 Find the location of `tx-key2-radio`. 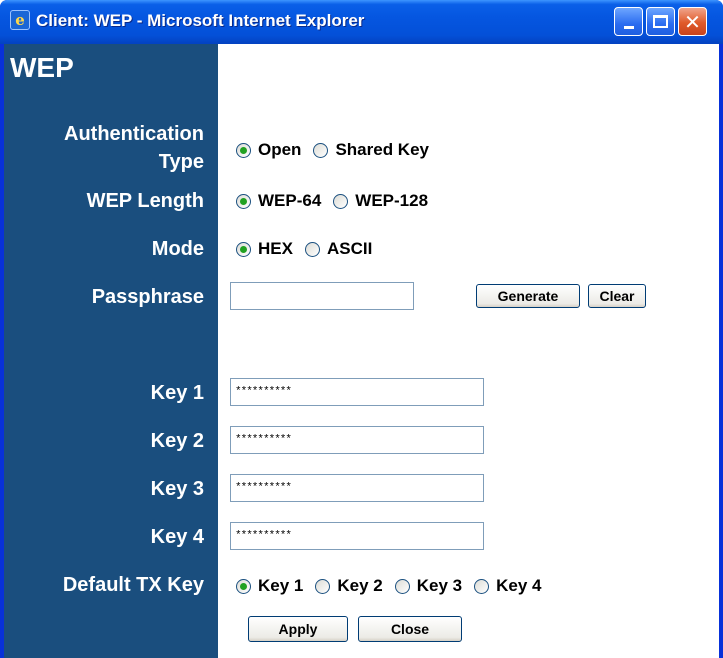

tx-key2-radio is located at coordinates (323, 586).